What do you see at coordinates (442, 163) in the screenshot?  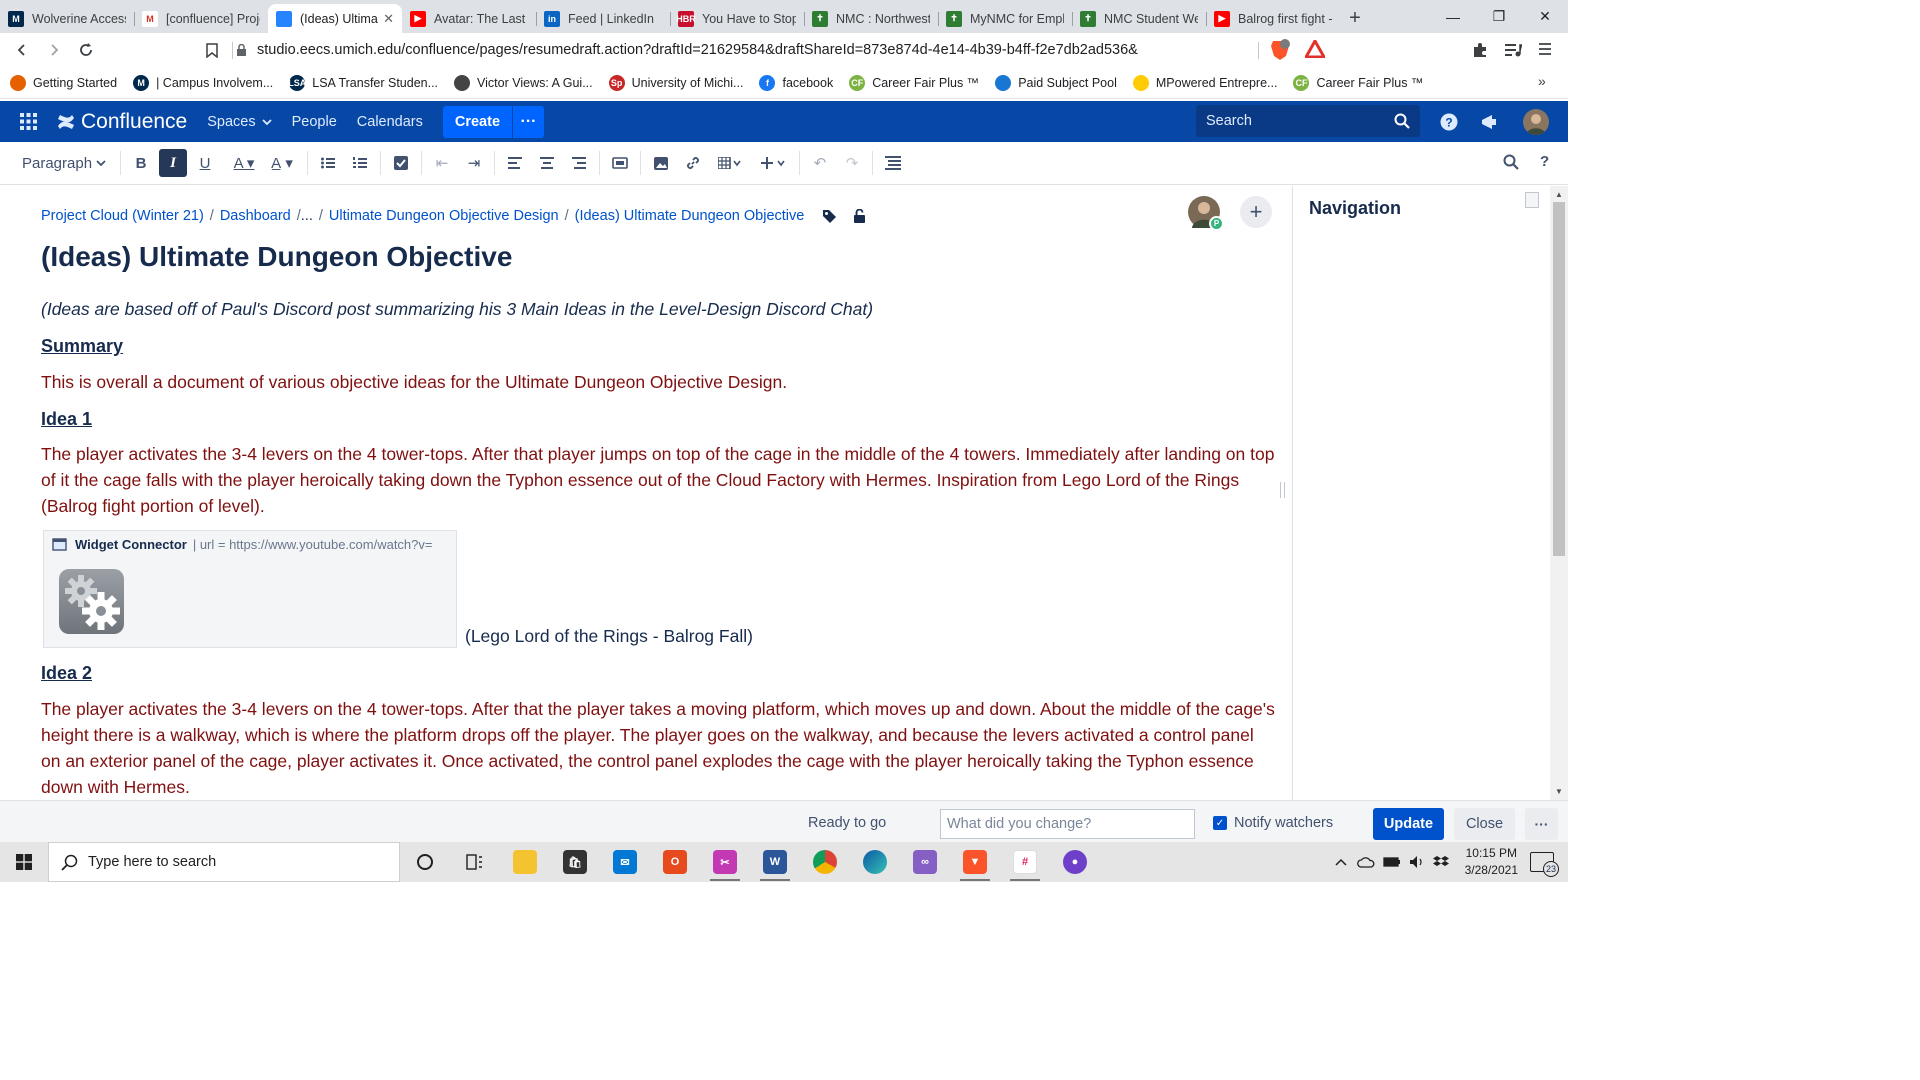 I see `outdent-button: ⇤` at bounding box center [442, 163].